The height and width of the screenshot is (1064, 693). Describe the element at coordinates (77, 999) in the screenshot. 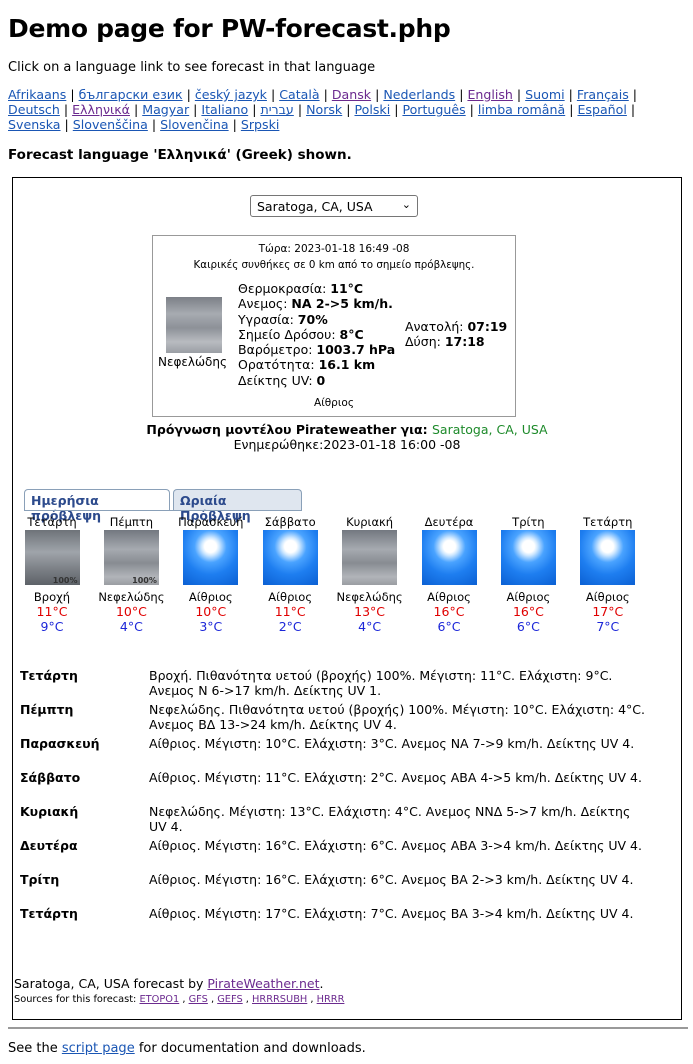

I see `sources-prefix: Sources for this forecast:` at that location.